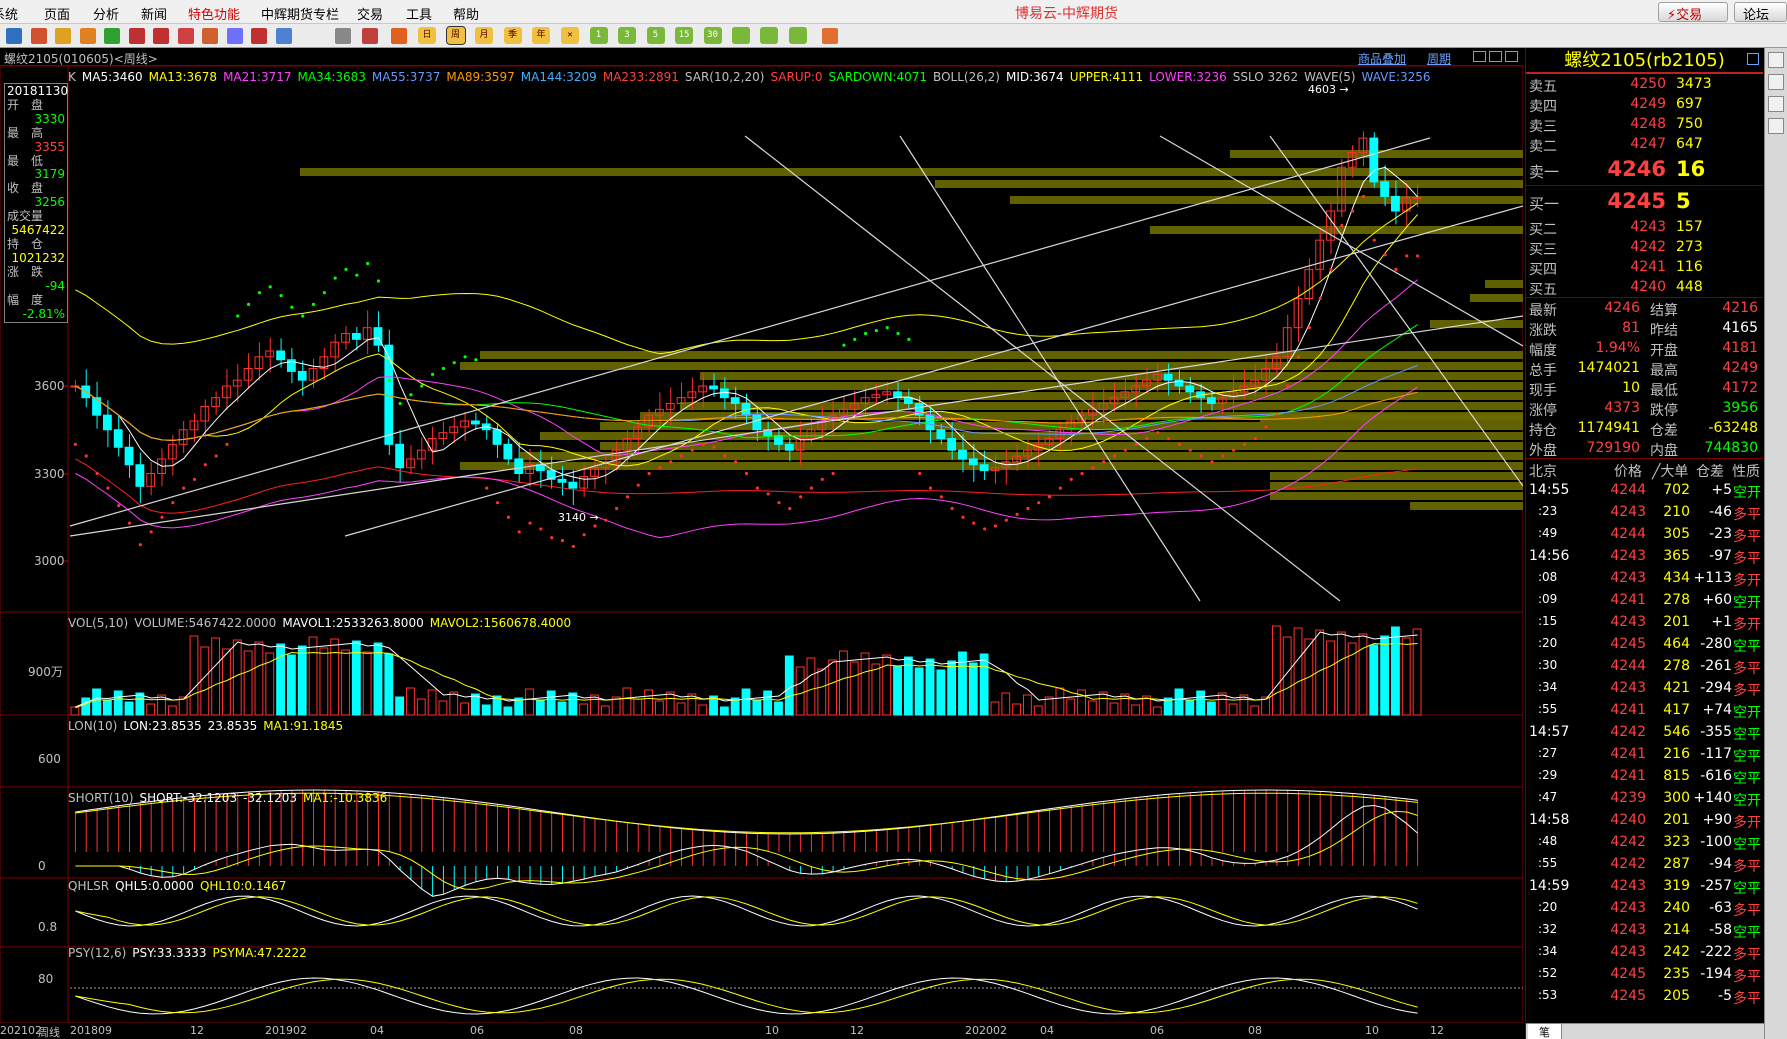 The image size is (1787, 1039). Describe the element at coordinates (1753, 59) in the screenshot. I see `restore-icon` at that location.